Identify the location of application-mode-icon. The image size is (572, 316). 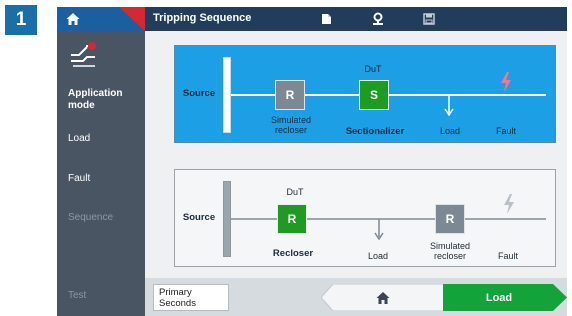
(83, 54).